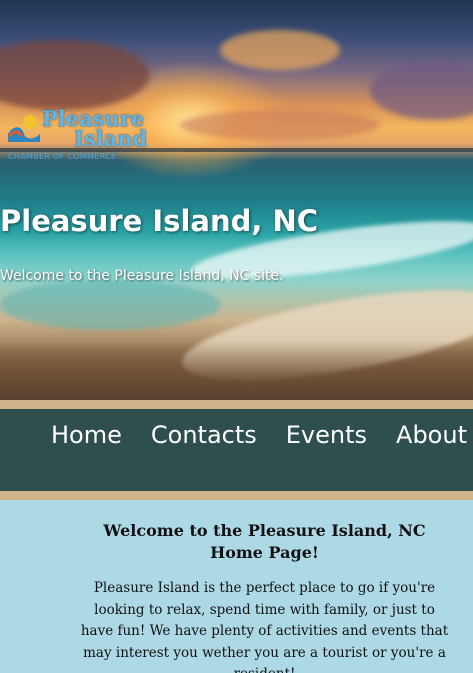  I want to click on logo-word-island: Island, so click(111, 138).